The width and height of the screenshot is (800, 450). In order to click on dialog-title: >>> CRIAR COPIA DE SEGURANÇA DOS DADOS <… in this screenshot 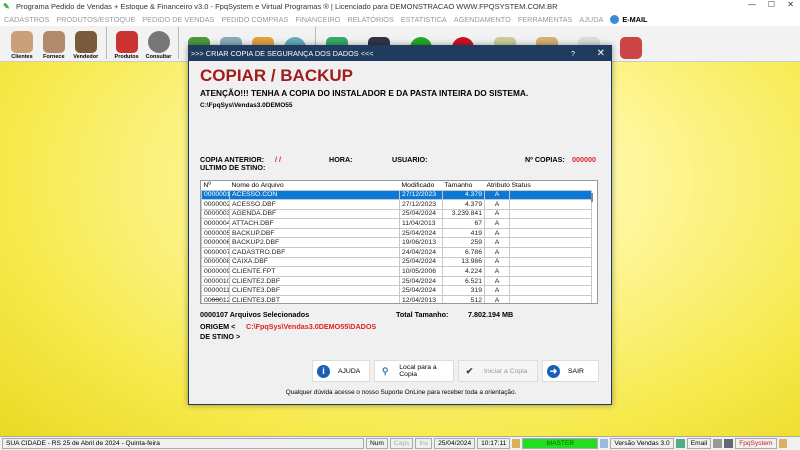, I will do `click(282, 53)`.